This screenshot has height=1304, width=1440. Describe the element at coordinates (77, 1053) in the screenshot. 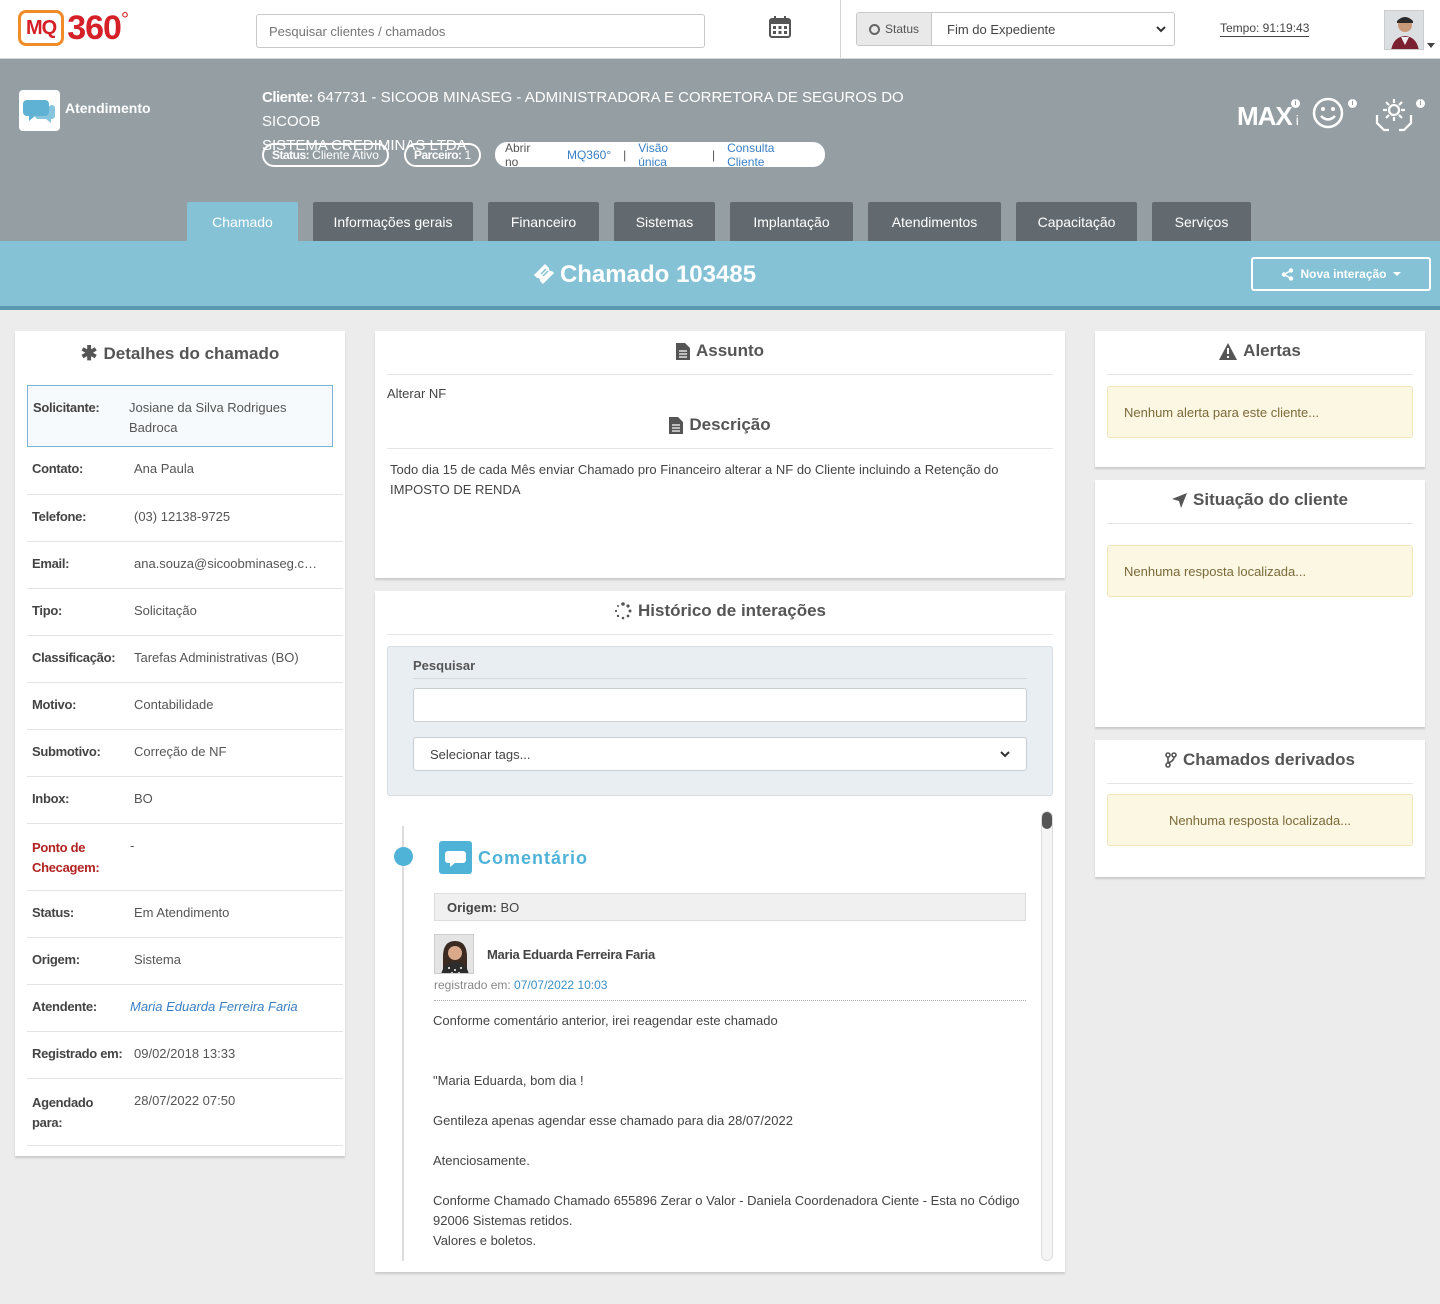

I see `detail-key: Registrado em:` at that location.